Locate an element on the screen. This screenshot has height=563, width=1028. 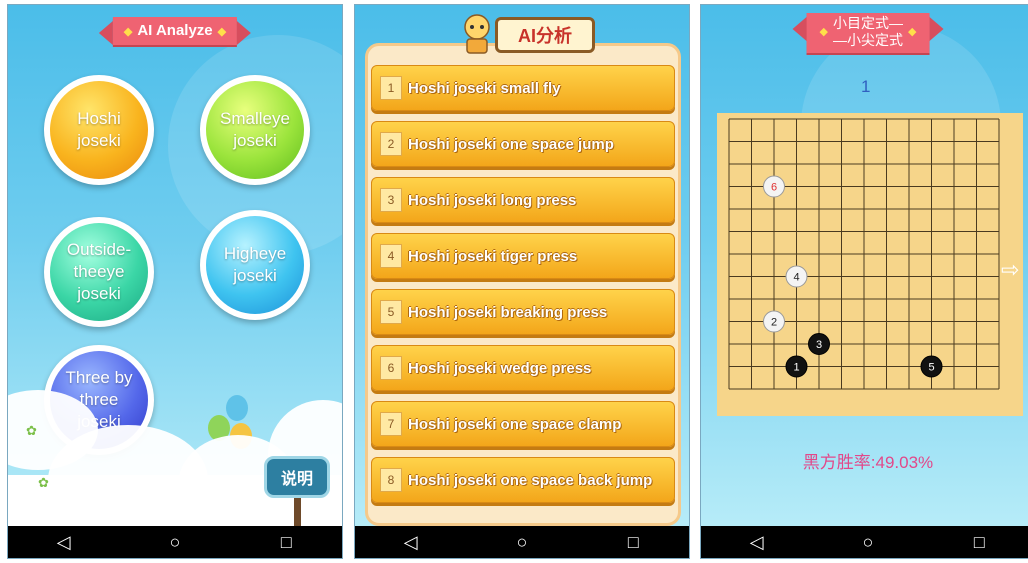
joseki-list-item: 7 Hoshi joseki one space clamp is located at coordinates (523, 424).